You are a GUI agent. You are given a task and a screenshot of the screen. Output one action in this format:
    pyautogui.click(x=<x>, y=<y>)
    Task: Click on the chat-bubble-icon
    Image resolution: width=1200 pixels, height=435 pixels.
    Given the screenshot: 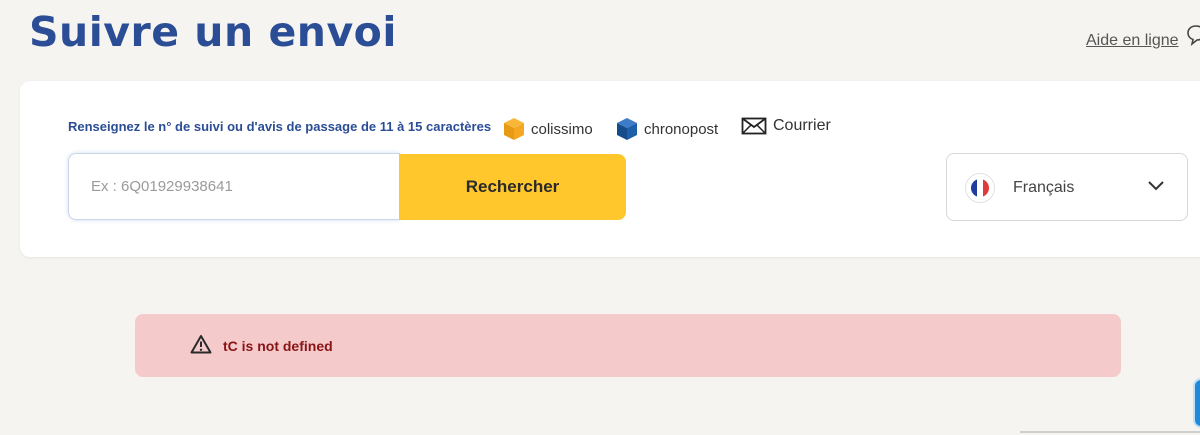 What is the action you would take?
    pyautogui.click(x=1193, y=35)
    